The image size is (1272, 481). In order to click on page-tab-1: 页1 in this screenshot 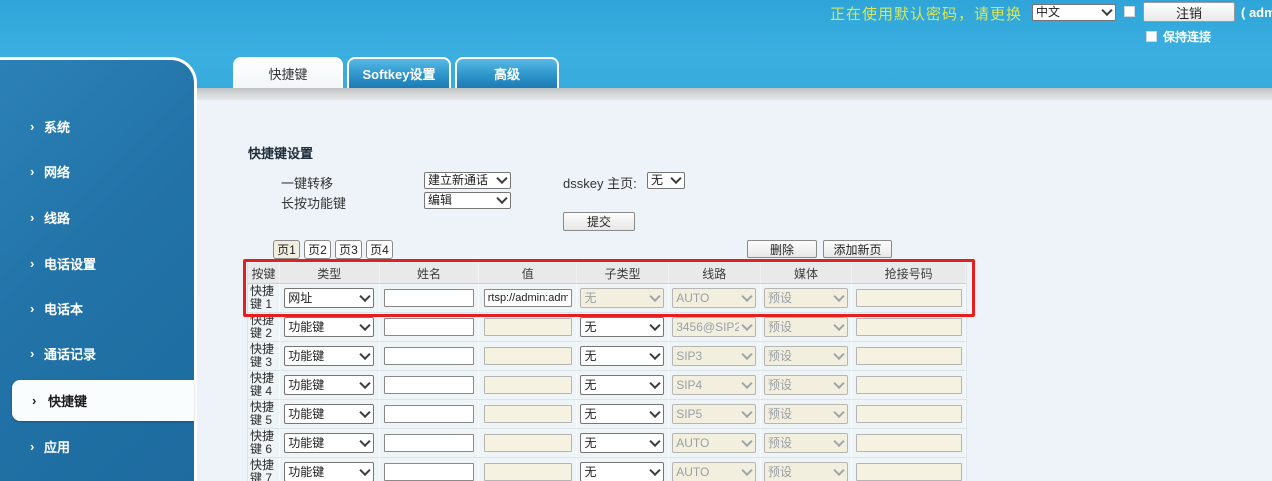, I will do `click(286, 249)`.